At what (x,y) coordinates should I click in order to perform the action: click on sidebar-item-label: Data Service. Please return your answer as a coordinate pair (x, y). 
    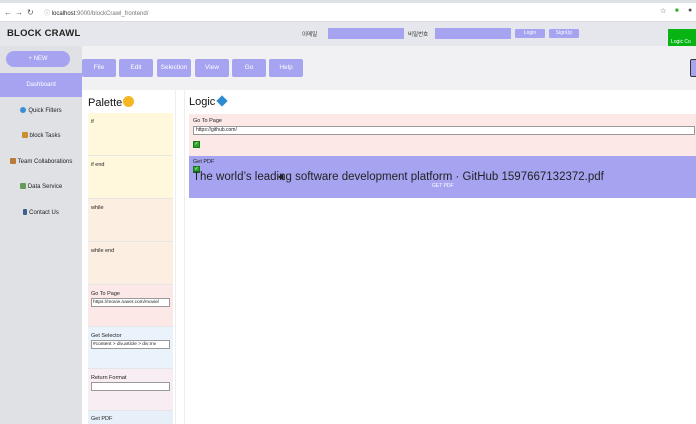
    Looking at the image, I should click on (45, 187).